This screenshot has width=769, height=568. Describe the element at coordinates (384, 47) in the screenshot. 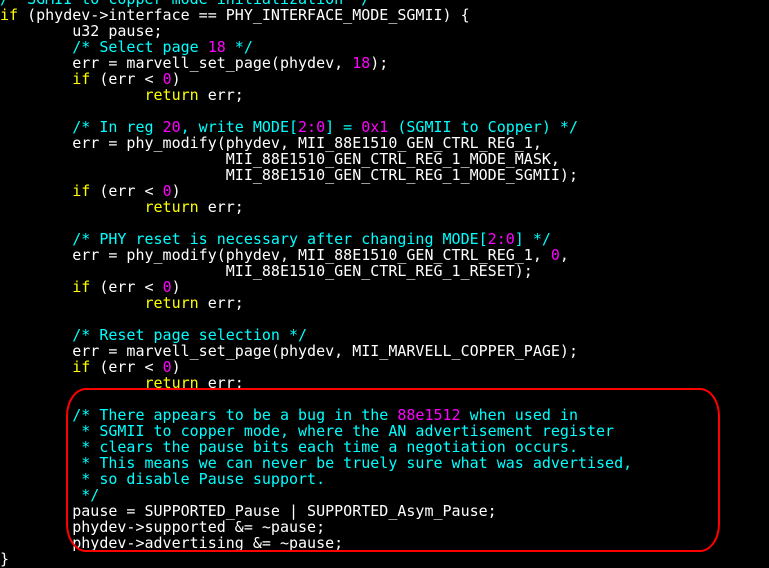

I see `code-line: /* Select page 18 */` at that location.